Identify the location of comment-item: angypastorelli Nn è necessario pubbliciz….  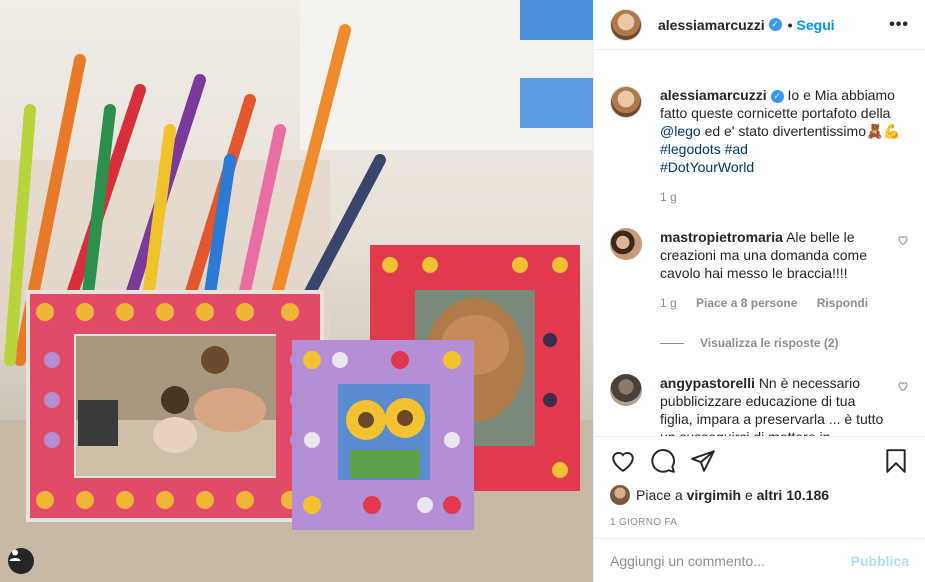
(759, 405).